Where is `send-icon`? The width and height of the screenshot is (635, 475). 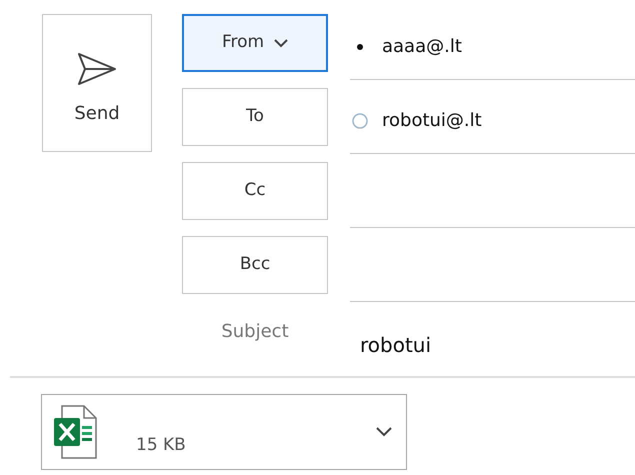 send-icon is located at coordinates (97, 69).